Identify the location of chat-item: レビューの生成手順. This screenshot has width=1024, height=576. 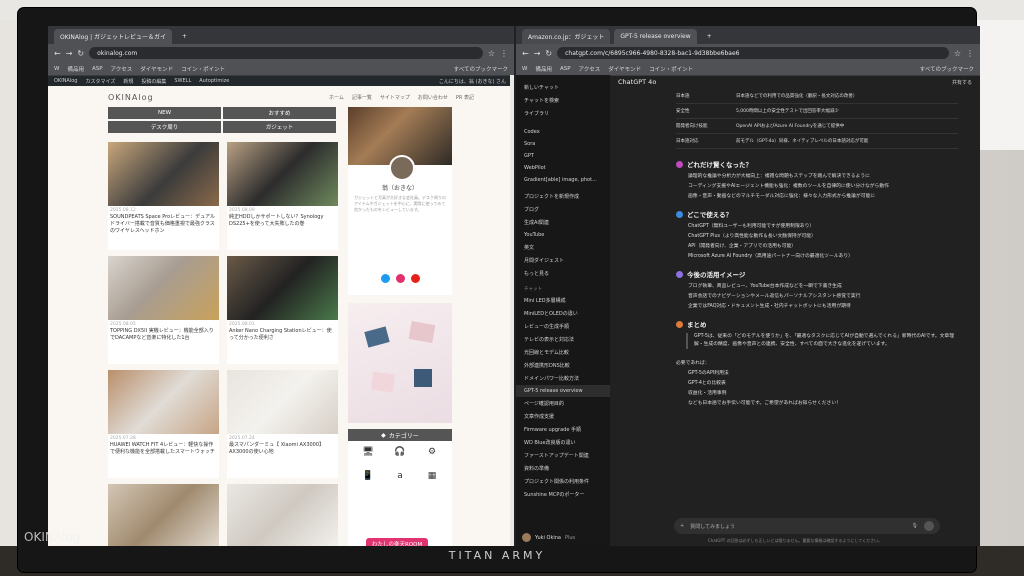
(563, 326).